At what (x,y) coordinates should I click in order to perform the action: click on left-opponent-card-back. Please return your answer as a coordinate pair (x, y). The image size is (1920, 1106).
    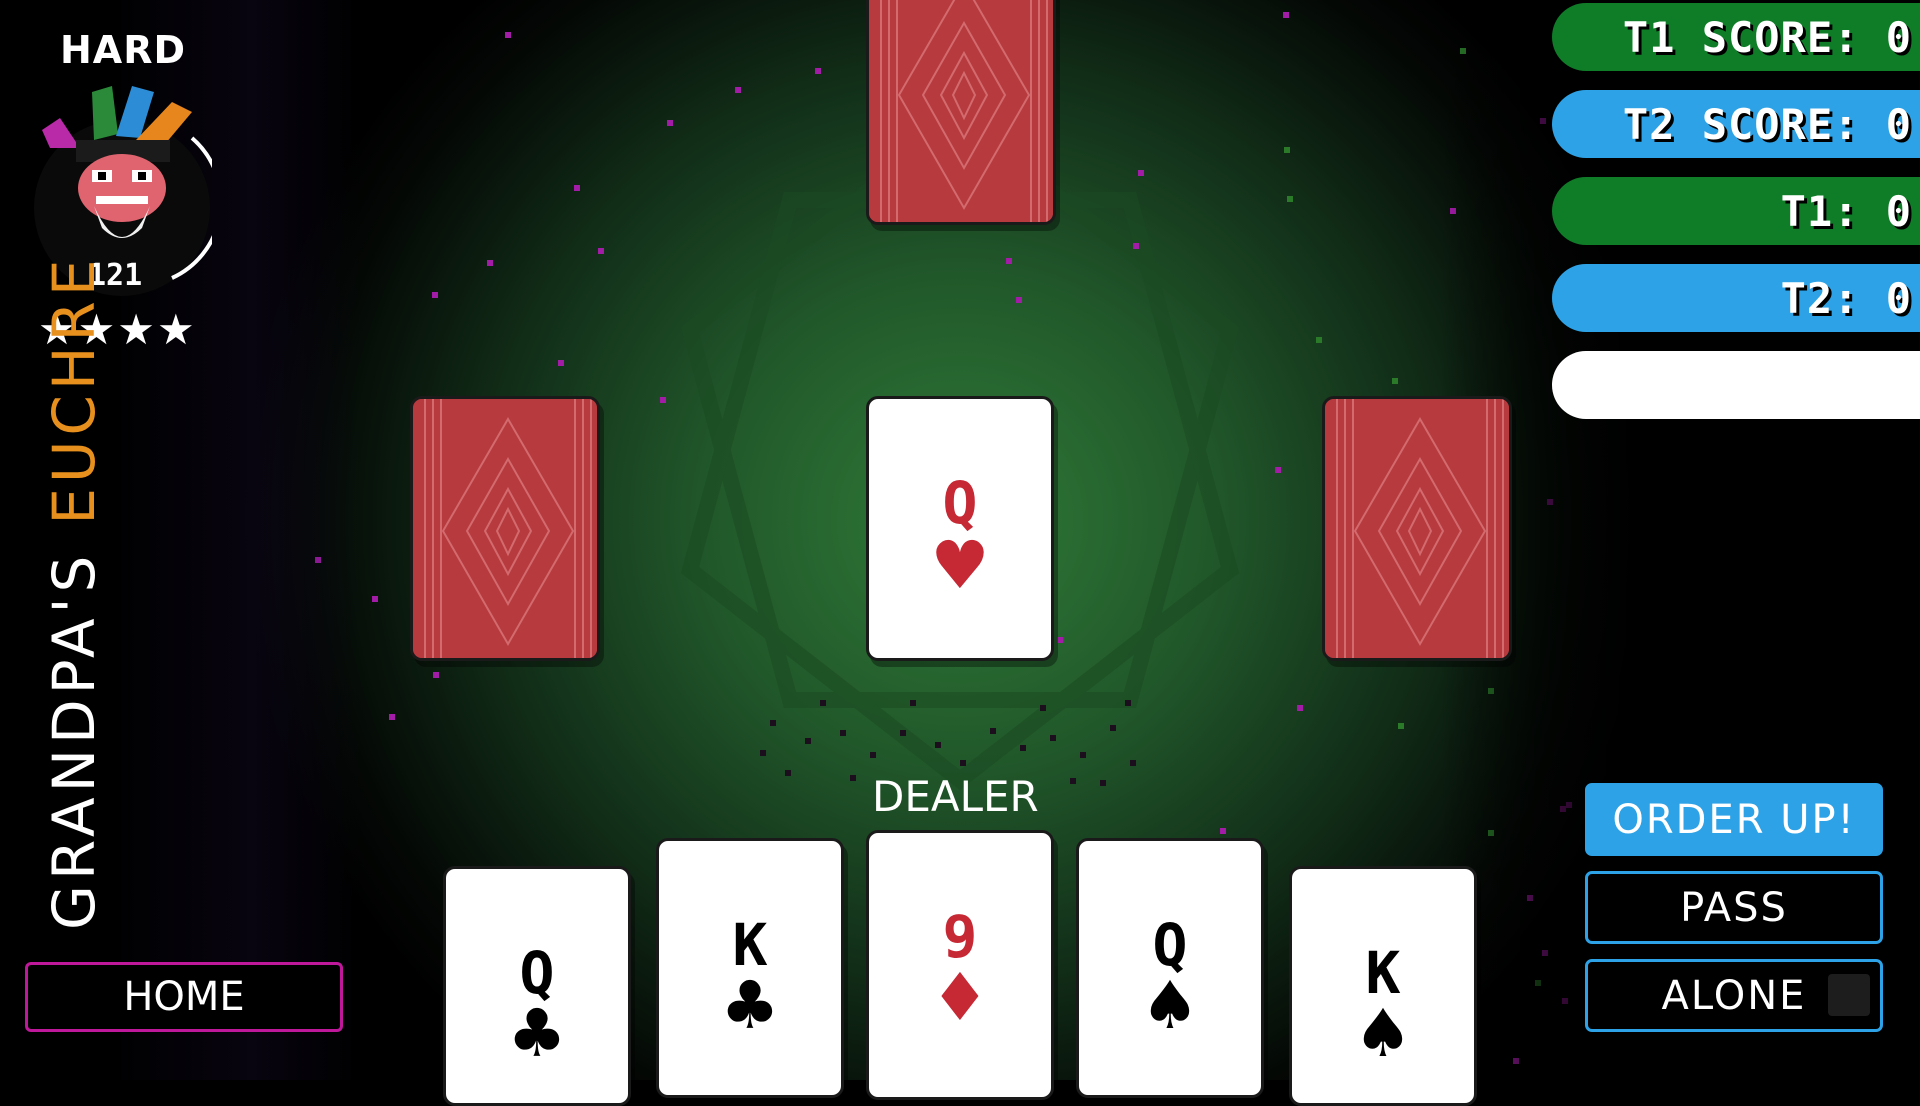
    Looking at the image, I should click on (505, 528).